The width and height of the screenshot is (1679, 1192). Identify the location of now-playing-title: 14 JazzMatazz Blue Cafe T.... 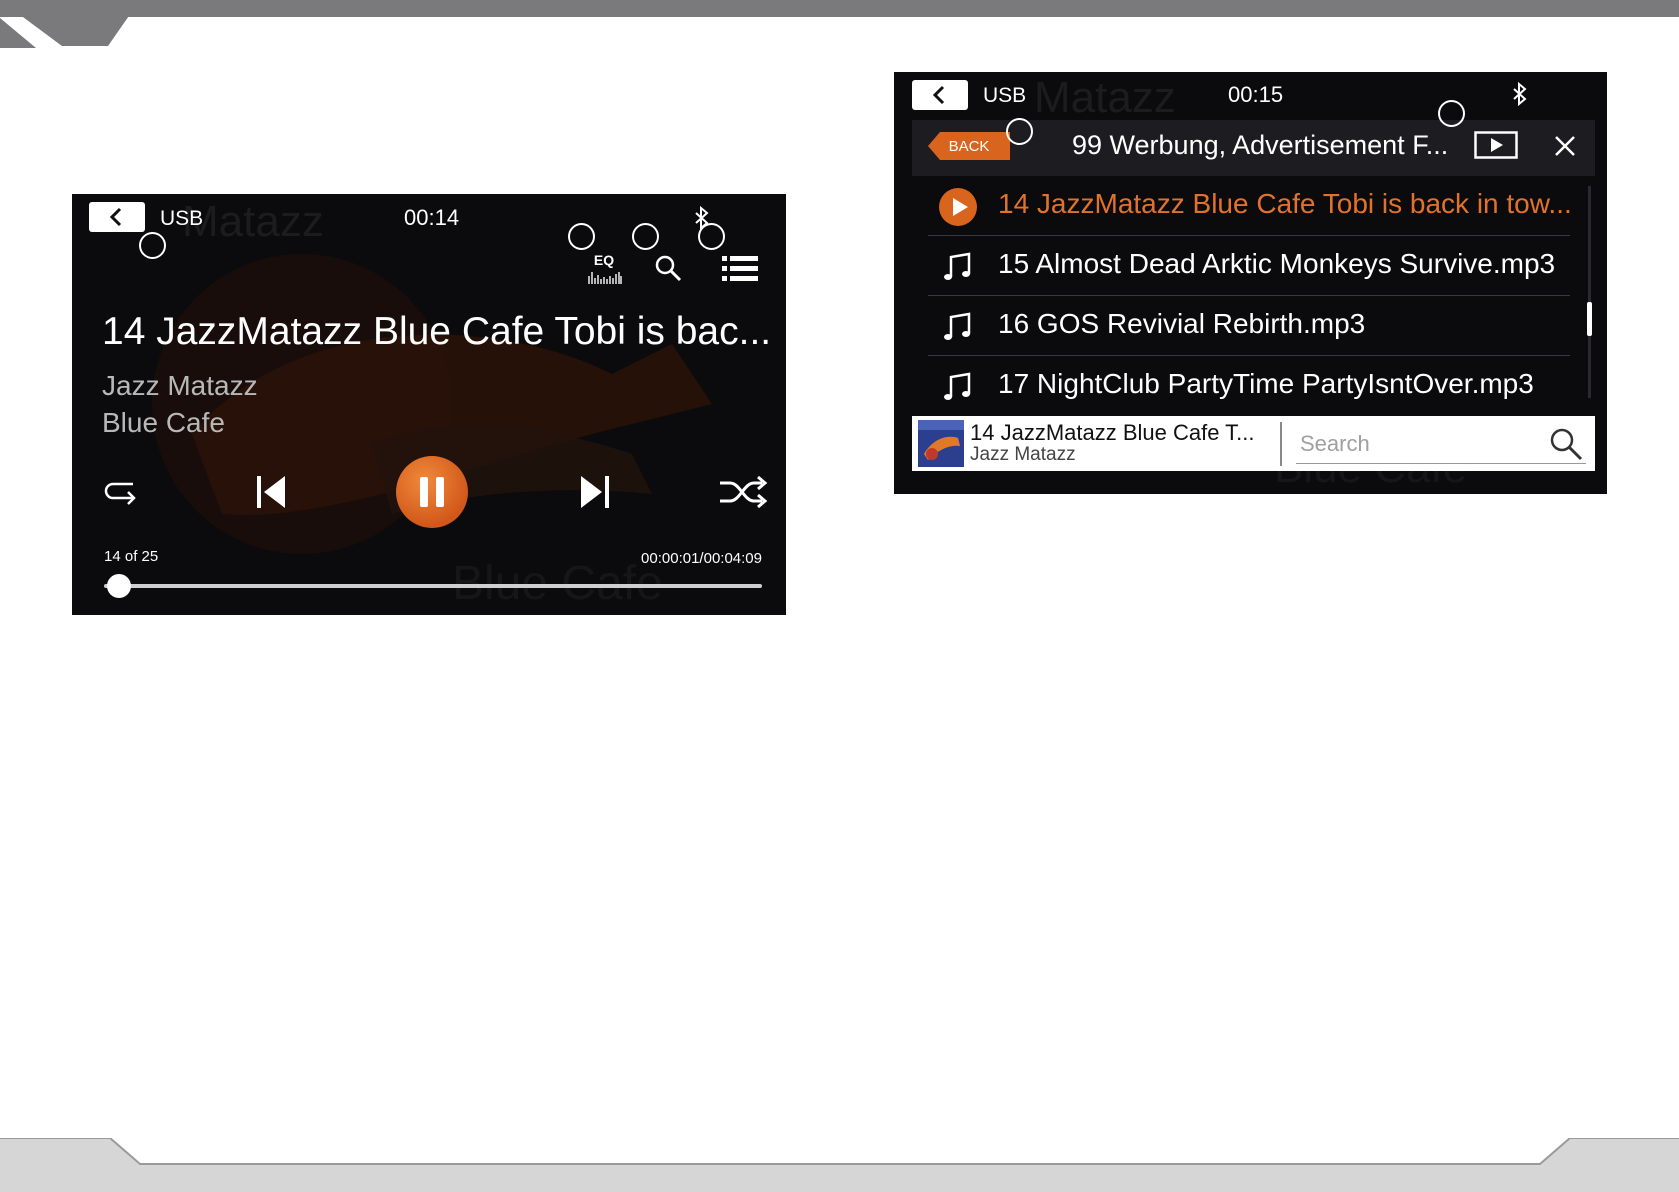
(1112, 432).